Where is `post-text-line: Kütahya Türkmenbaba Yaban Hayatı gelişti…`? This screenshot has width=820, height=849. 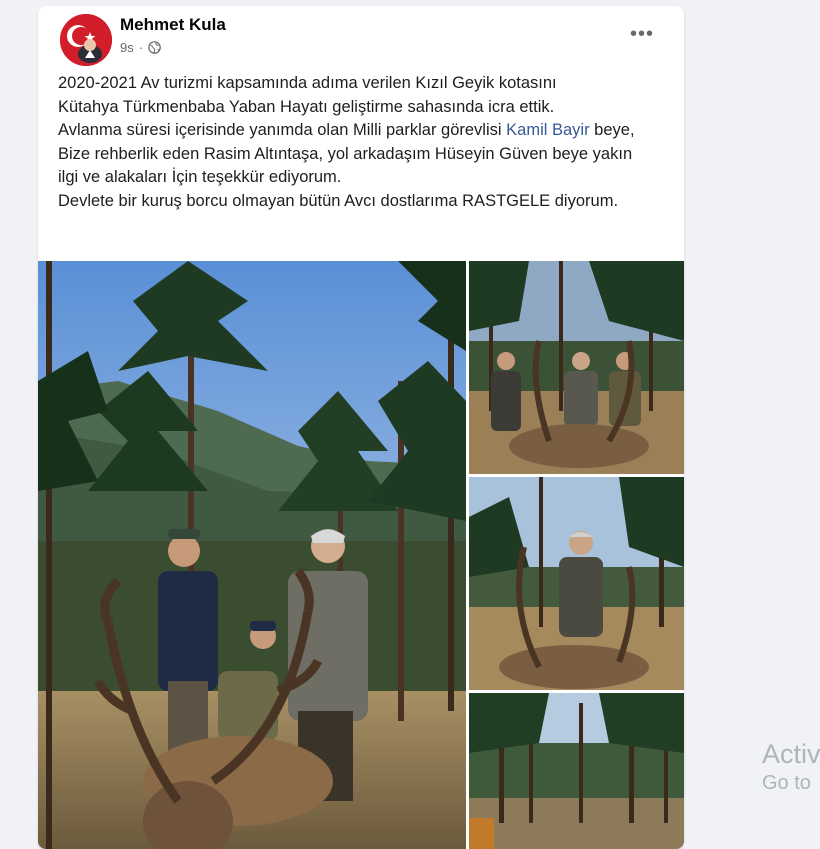 post-text-line: Kütahya Türkmenbaba Yaban Hayatı gelişti… is located at coordinates (306, 106).